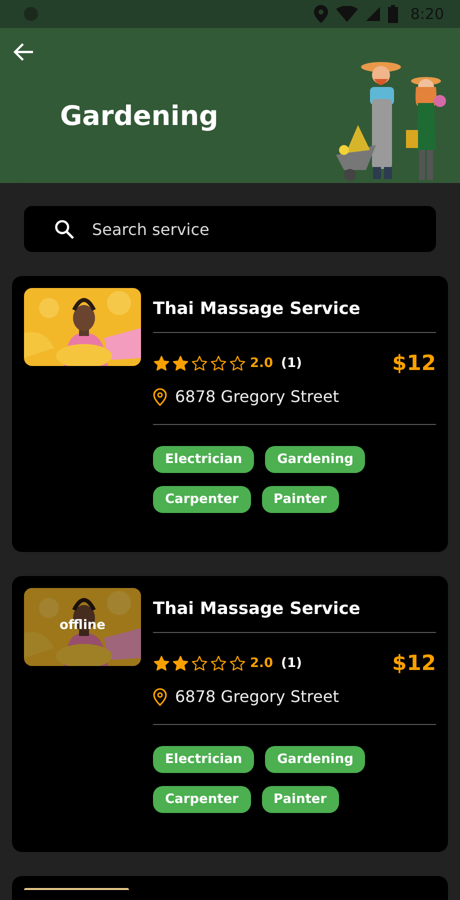  Describe the element at coordinates (373, 14) in the screenshot. I see `signal-icon` at that location.